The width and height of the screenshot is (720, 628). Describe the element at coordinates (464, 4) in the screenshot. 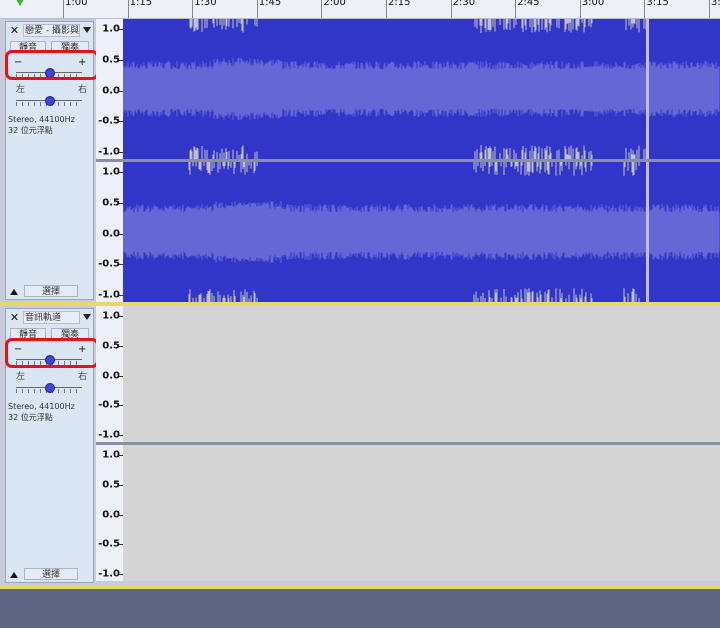

I see `timeline-tick-label: 2:30` at that location.